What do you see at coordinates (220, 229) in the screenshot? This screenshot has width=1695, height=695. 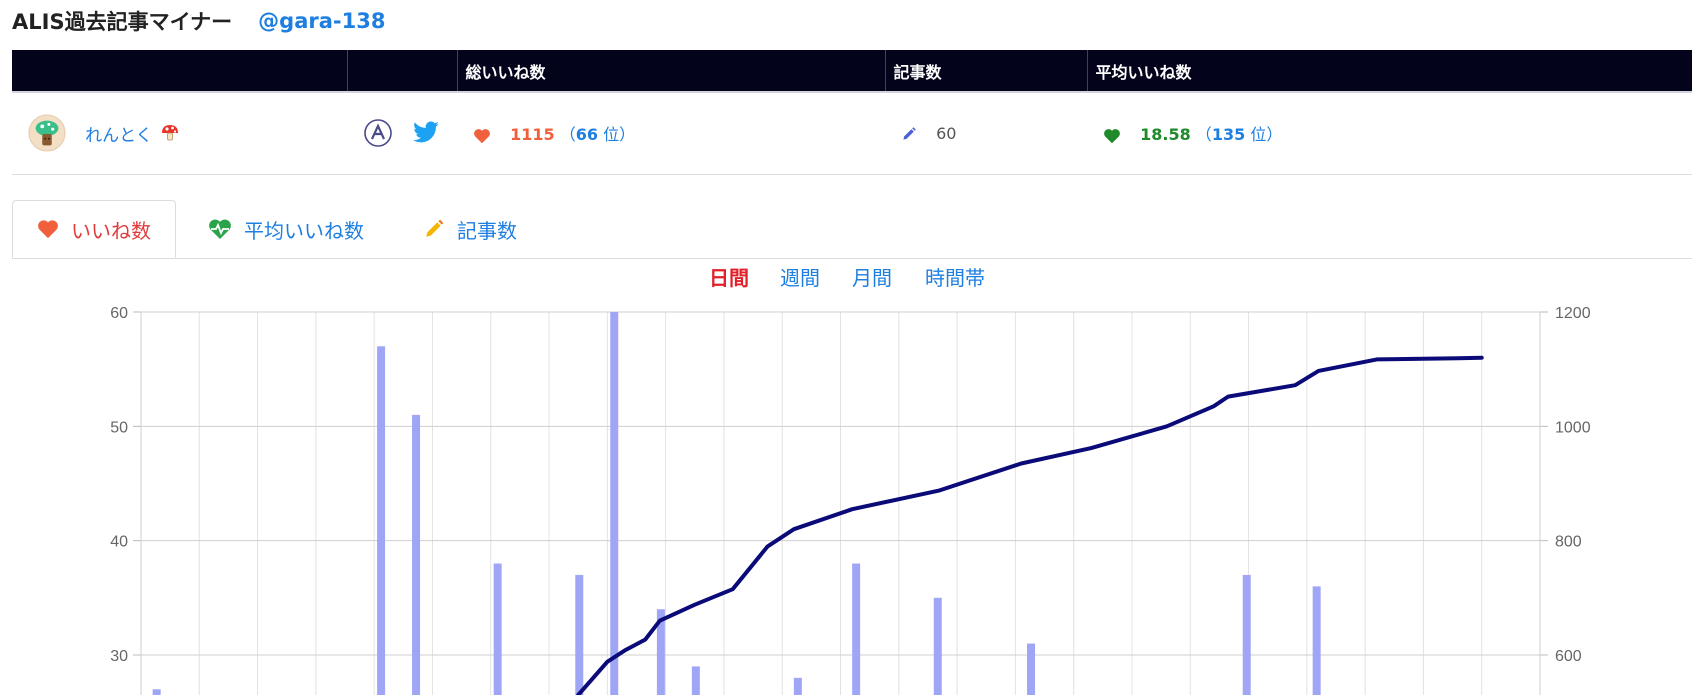 I see `heartbeat-icon` at bounding box center [220, 229].